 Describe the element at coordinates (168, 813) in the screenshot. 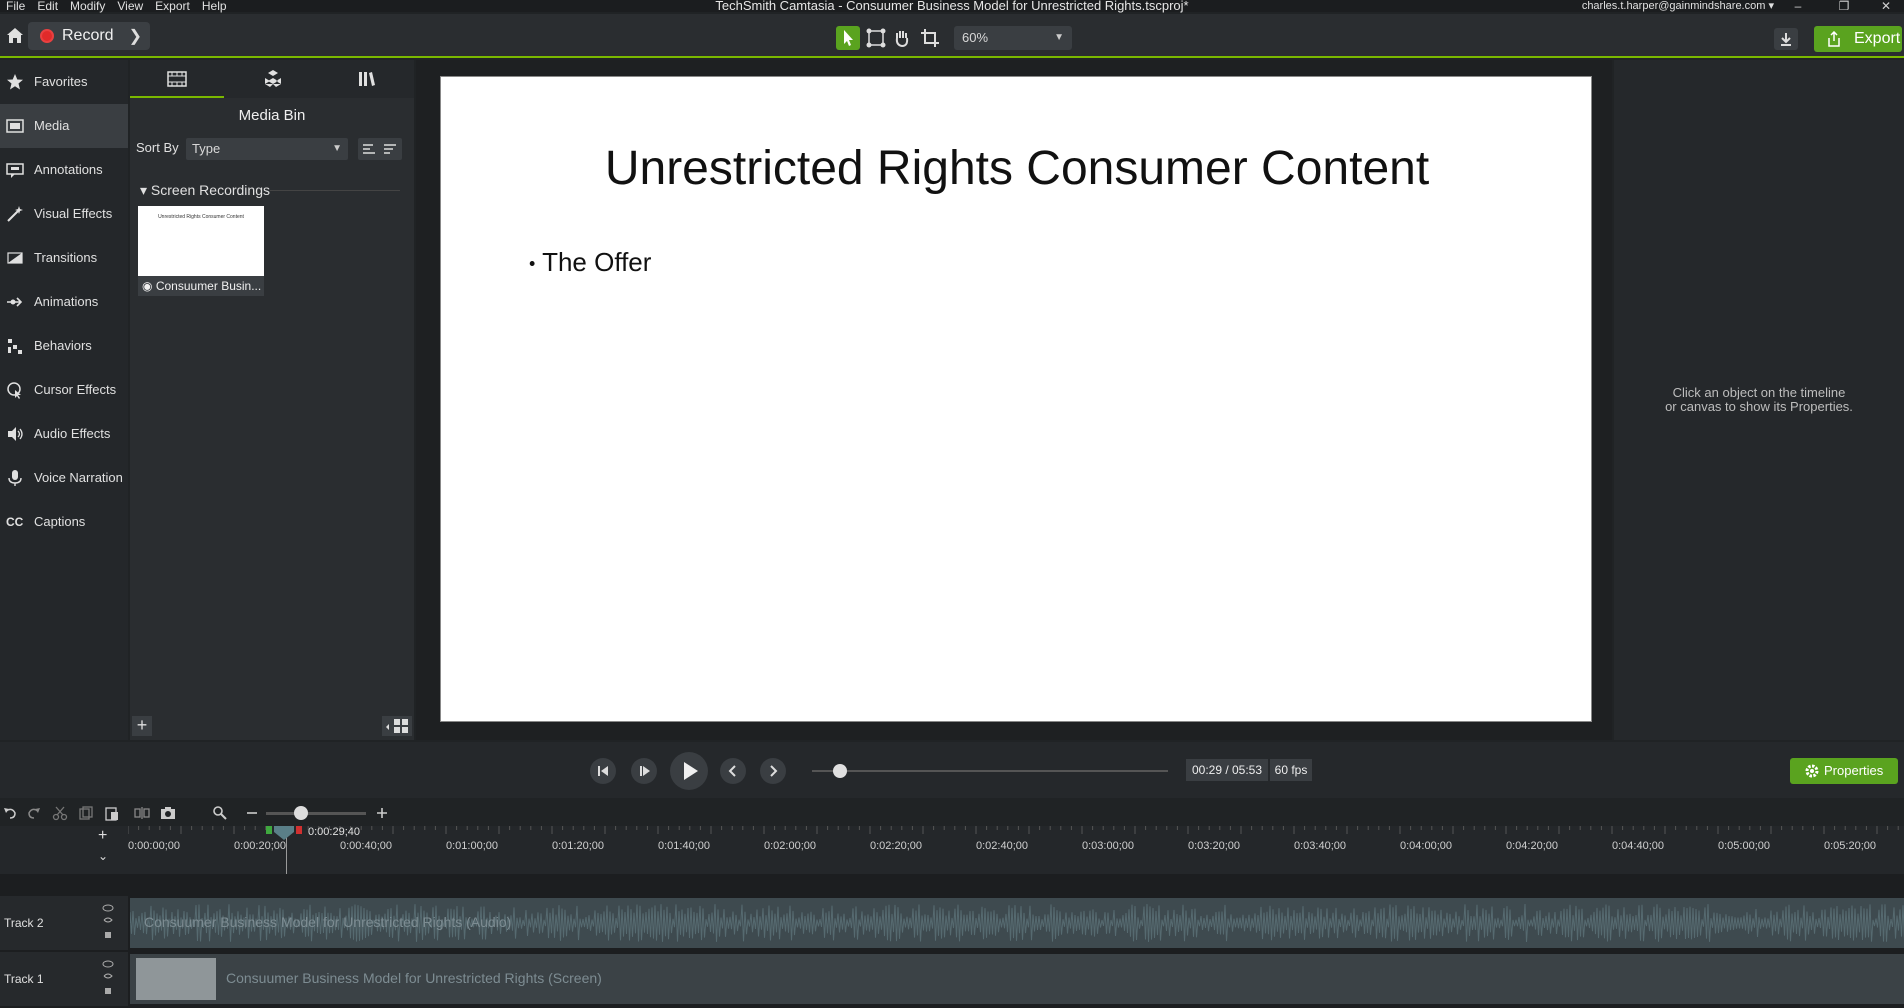

I see `camera-icon` at that location.